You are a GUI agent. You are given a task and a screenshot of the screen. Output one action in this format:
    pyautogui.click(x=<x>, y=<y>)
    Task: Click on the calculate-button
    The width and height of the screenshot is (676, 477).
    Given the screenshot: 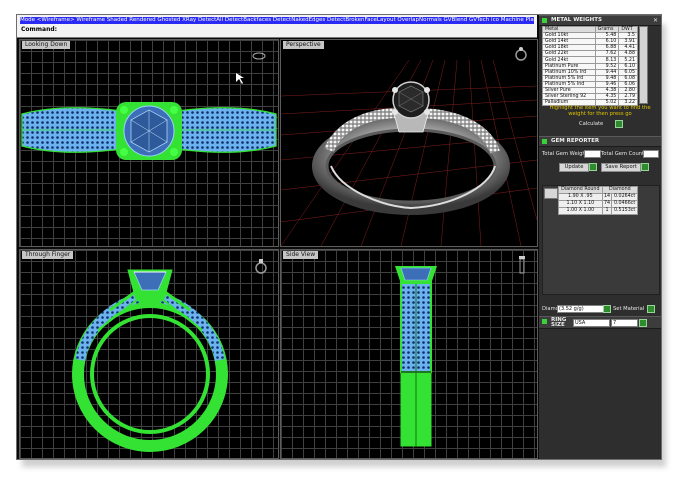 What is the action you would take?
    pyautogui.click(x=619, y=124)
    